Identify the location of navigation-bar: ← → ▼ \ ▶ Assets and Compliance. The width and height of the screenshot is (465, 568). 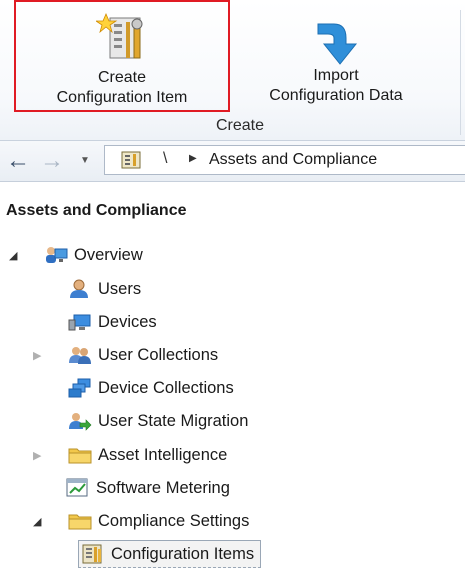
(232, 161).